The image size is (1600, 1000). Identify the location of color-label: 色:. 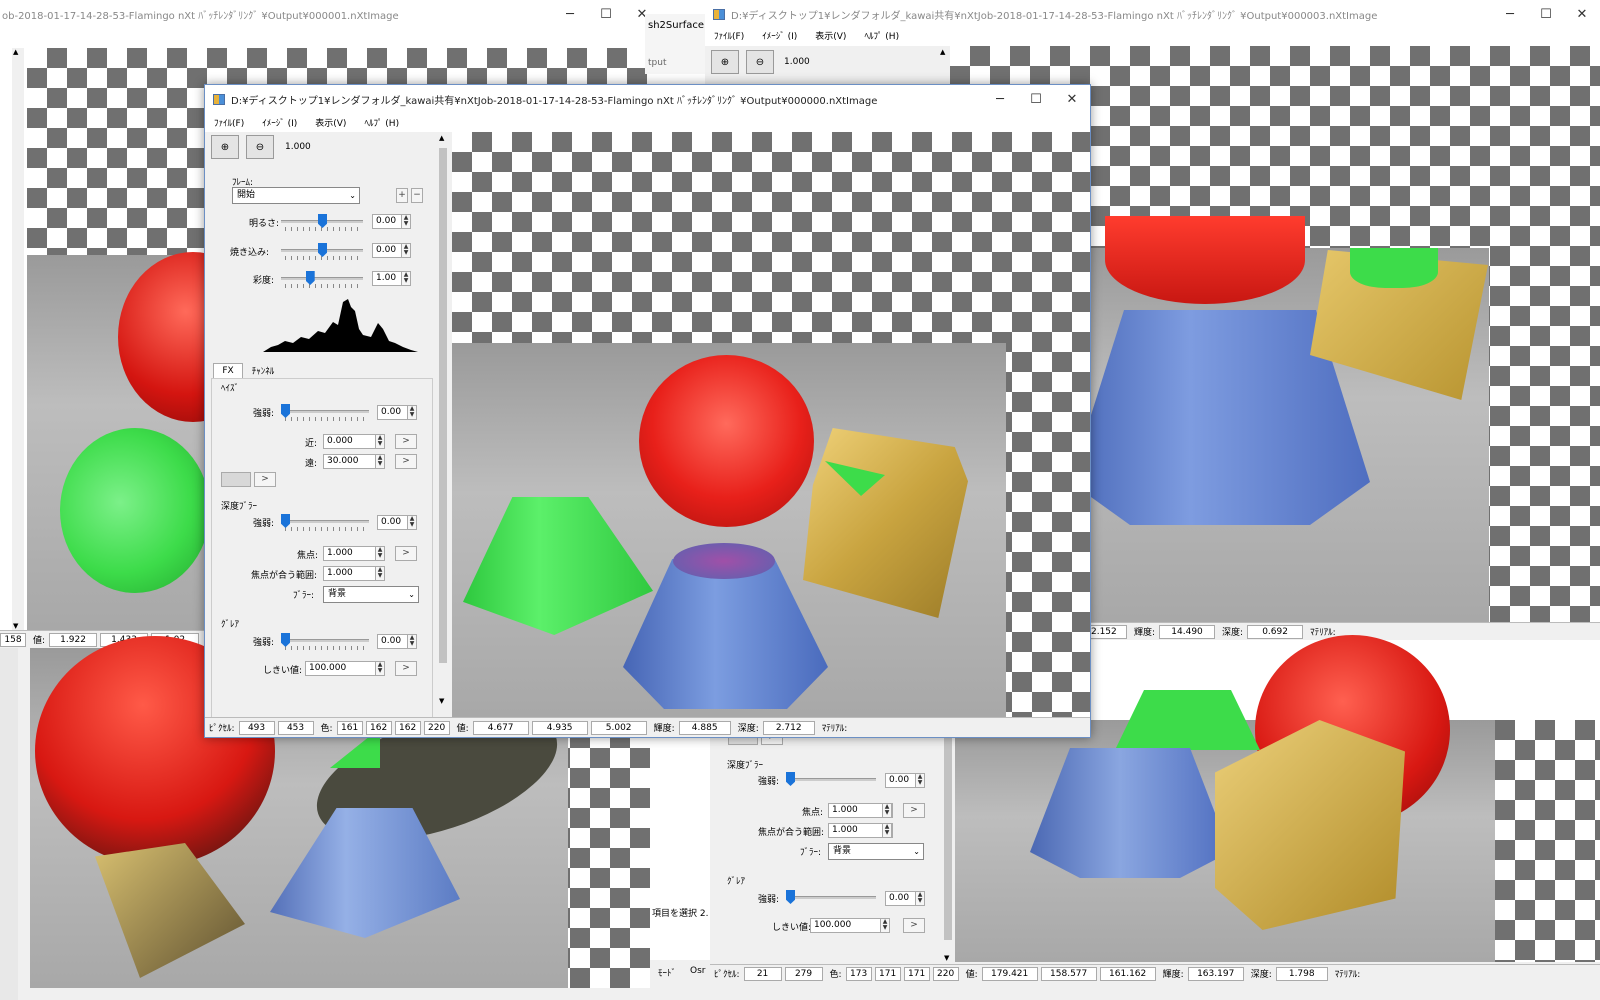
(835, 975).